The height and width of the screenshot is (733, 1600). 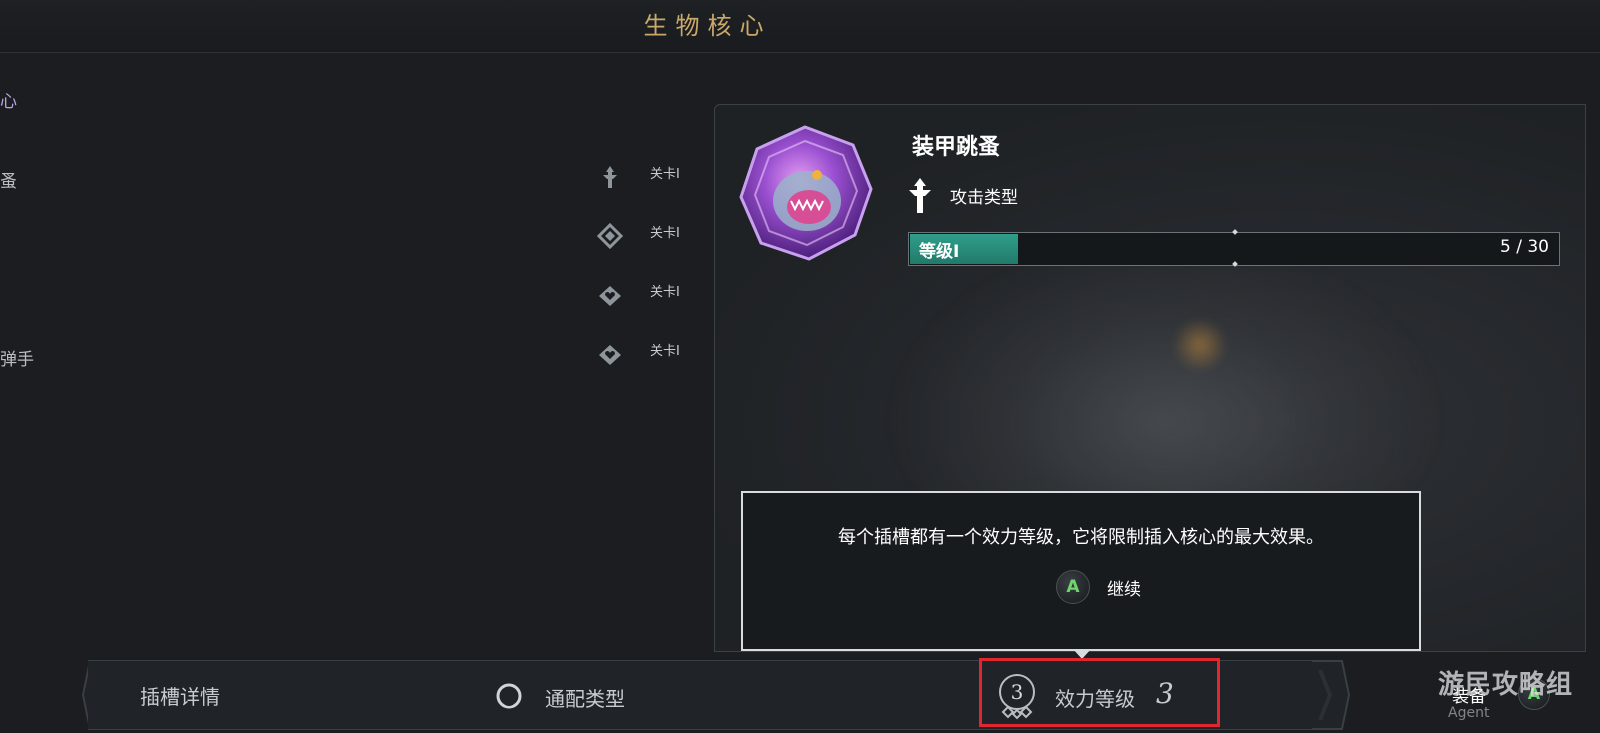 I want to click on bottom-bar-right-cap, so click(x=1331, y=695).